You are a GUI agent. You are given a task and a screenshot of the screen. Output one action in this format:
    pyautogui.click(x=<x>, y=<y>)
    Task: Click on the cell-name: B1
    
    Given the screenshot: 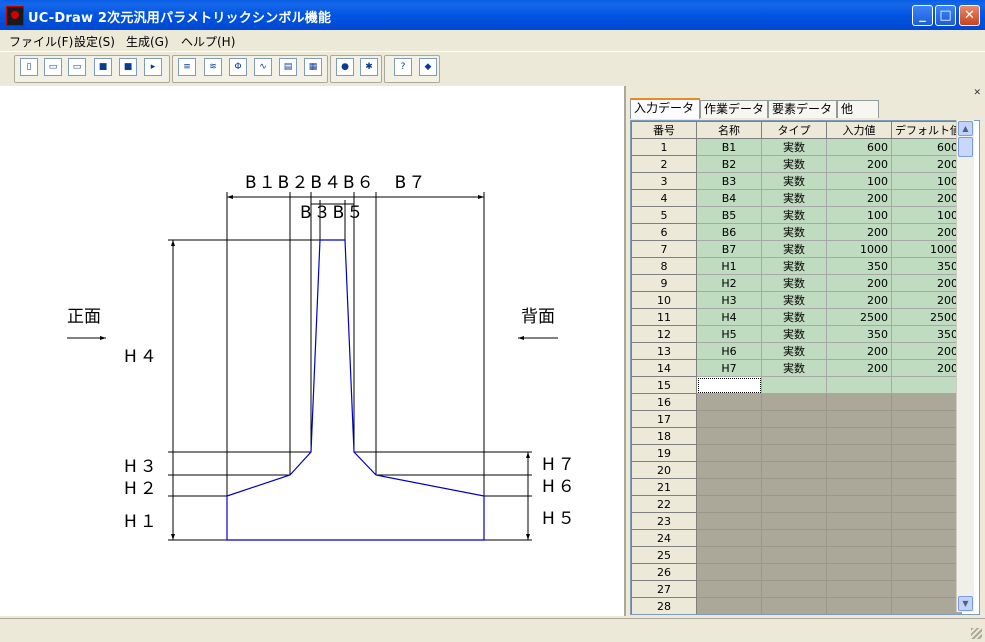 What is the action you would take?
    pyautogui.click(x=729, y=147)
    